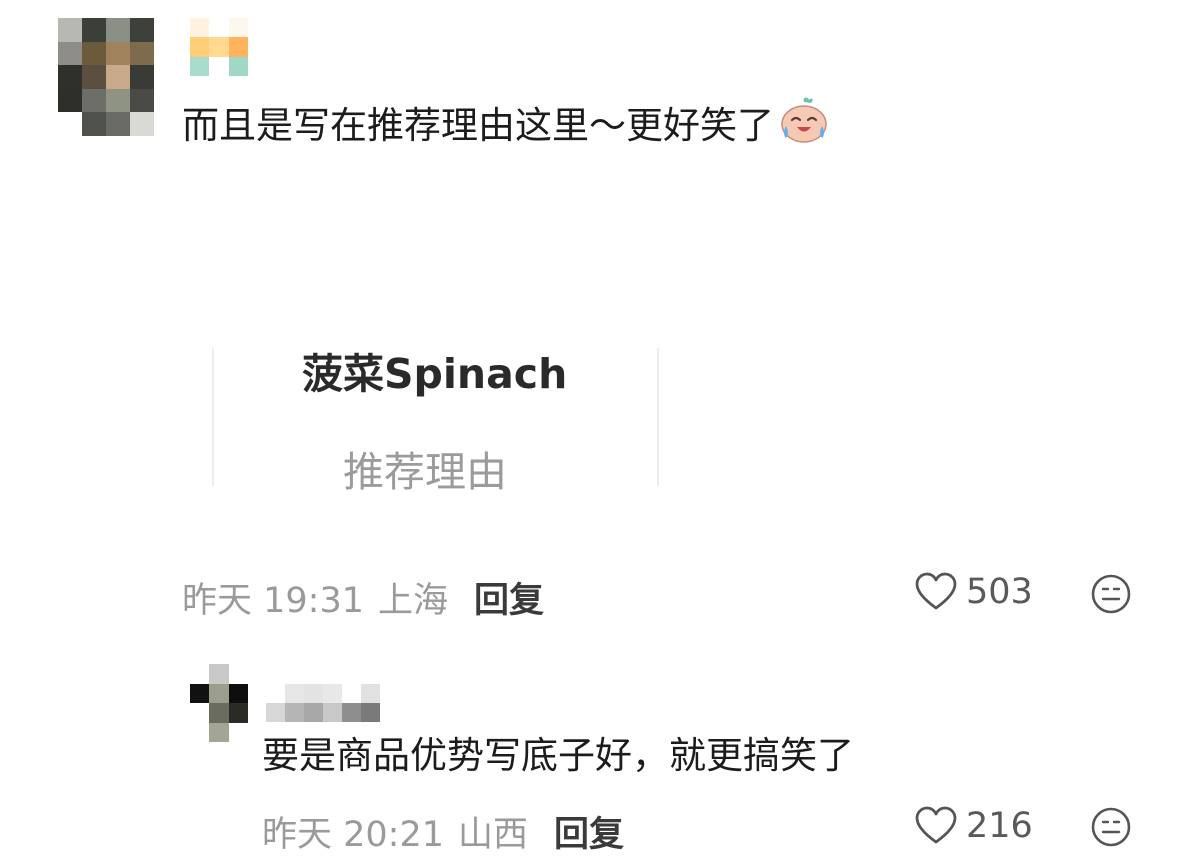  I want to click on replier-avatar, so click(219, 703).